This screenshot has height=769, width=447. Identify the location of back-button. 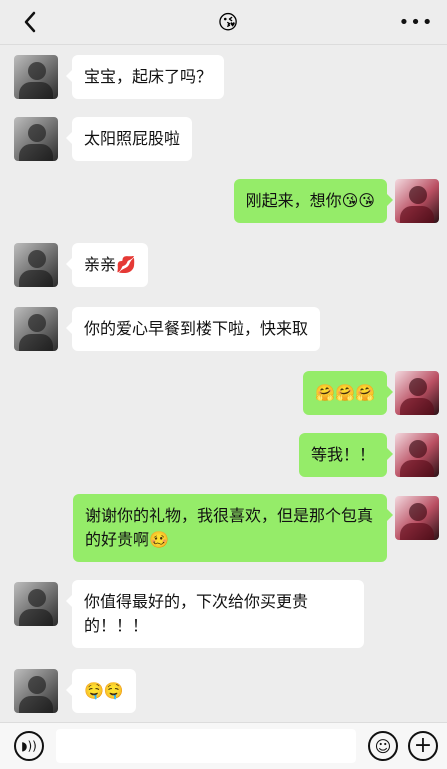
(30, 22).